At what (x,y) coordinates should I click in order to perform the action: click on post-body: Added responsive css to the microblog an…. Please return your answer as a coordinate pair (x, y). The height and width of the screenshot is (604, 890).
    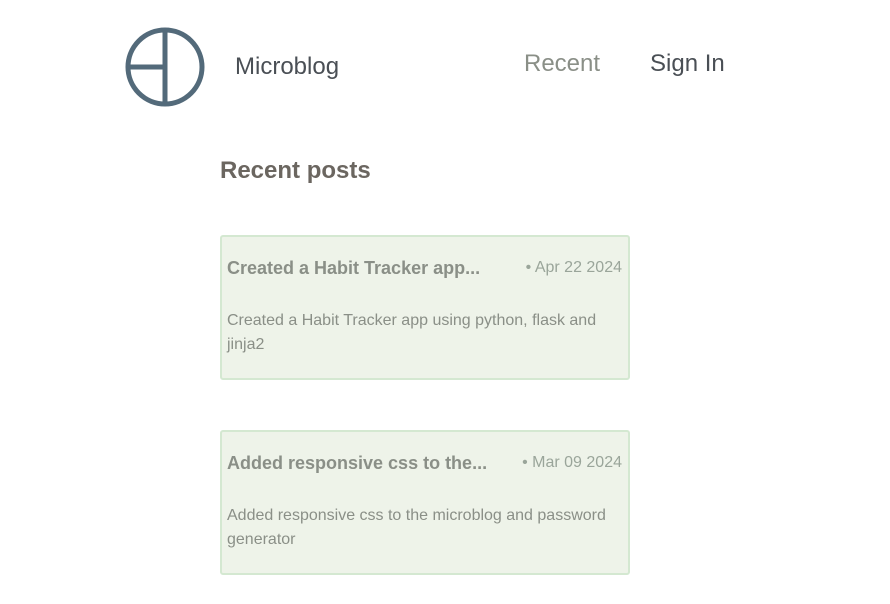
    Looking at the image, I should click on (416, 527).